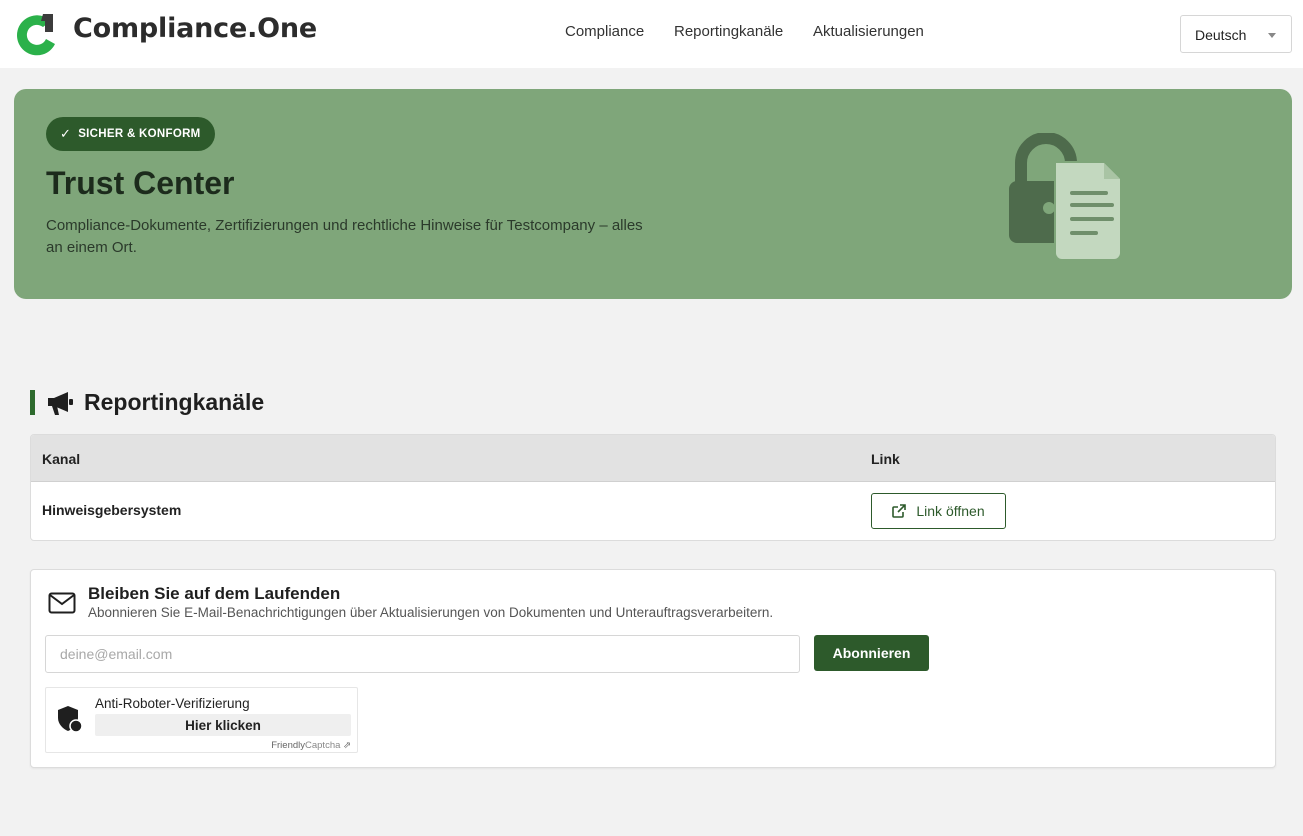  Describe the element at coordinates (899, 511) in the screenshot. I see `external-link-icon` at that location.